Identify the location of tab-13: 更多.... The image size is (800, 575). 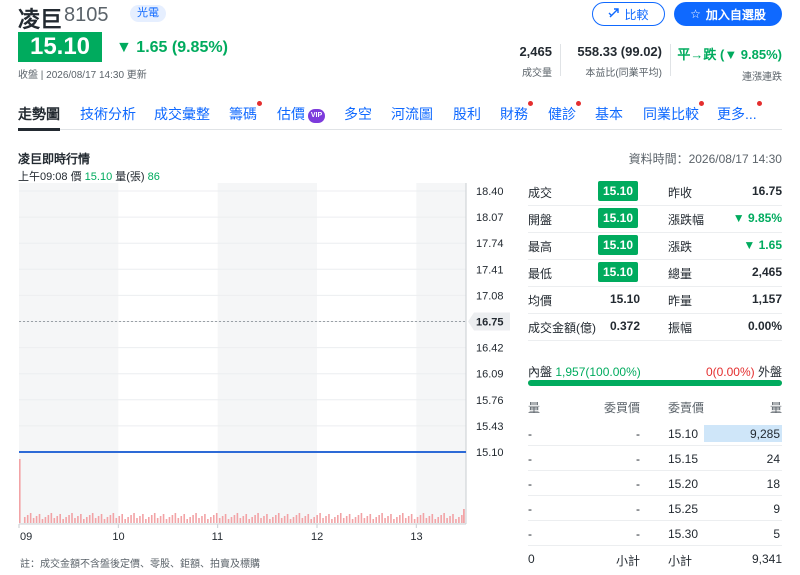
(739, 112).